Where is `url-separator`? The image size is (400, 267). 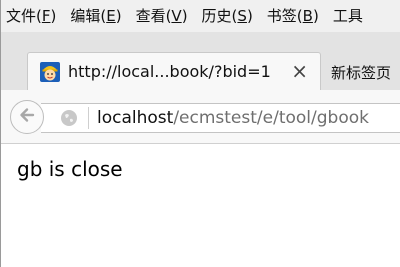
url-separator is located at coordinates (88, 118).